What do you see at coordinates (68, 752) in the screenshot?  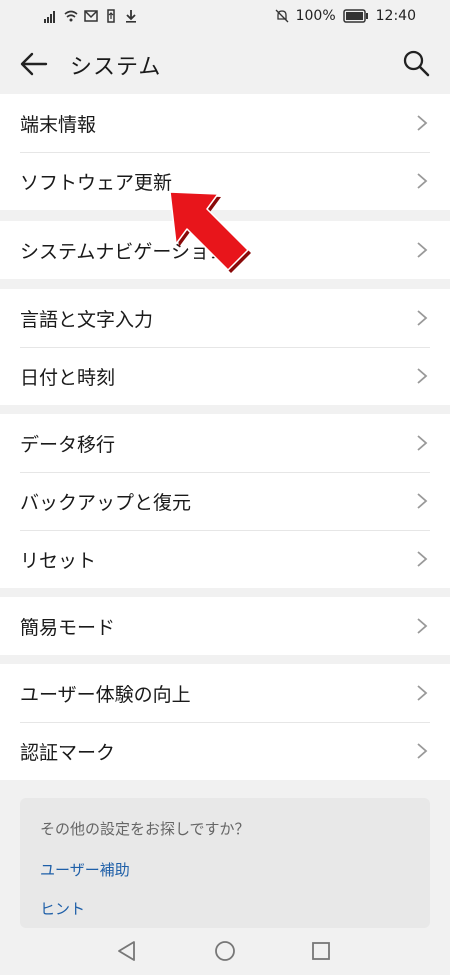 I see `menu-item-label: 認証マーク` at bounding box center [68, 752].